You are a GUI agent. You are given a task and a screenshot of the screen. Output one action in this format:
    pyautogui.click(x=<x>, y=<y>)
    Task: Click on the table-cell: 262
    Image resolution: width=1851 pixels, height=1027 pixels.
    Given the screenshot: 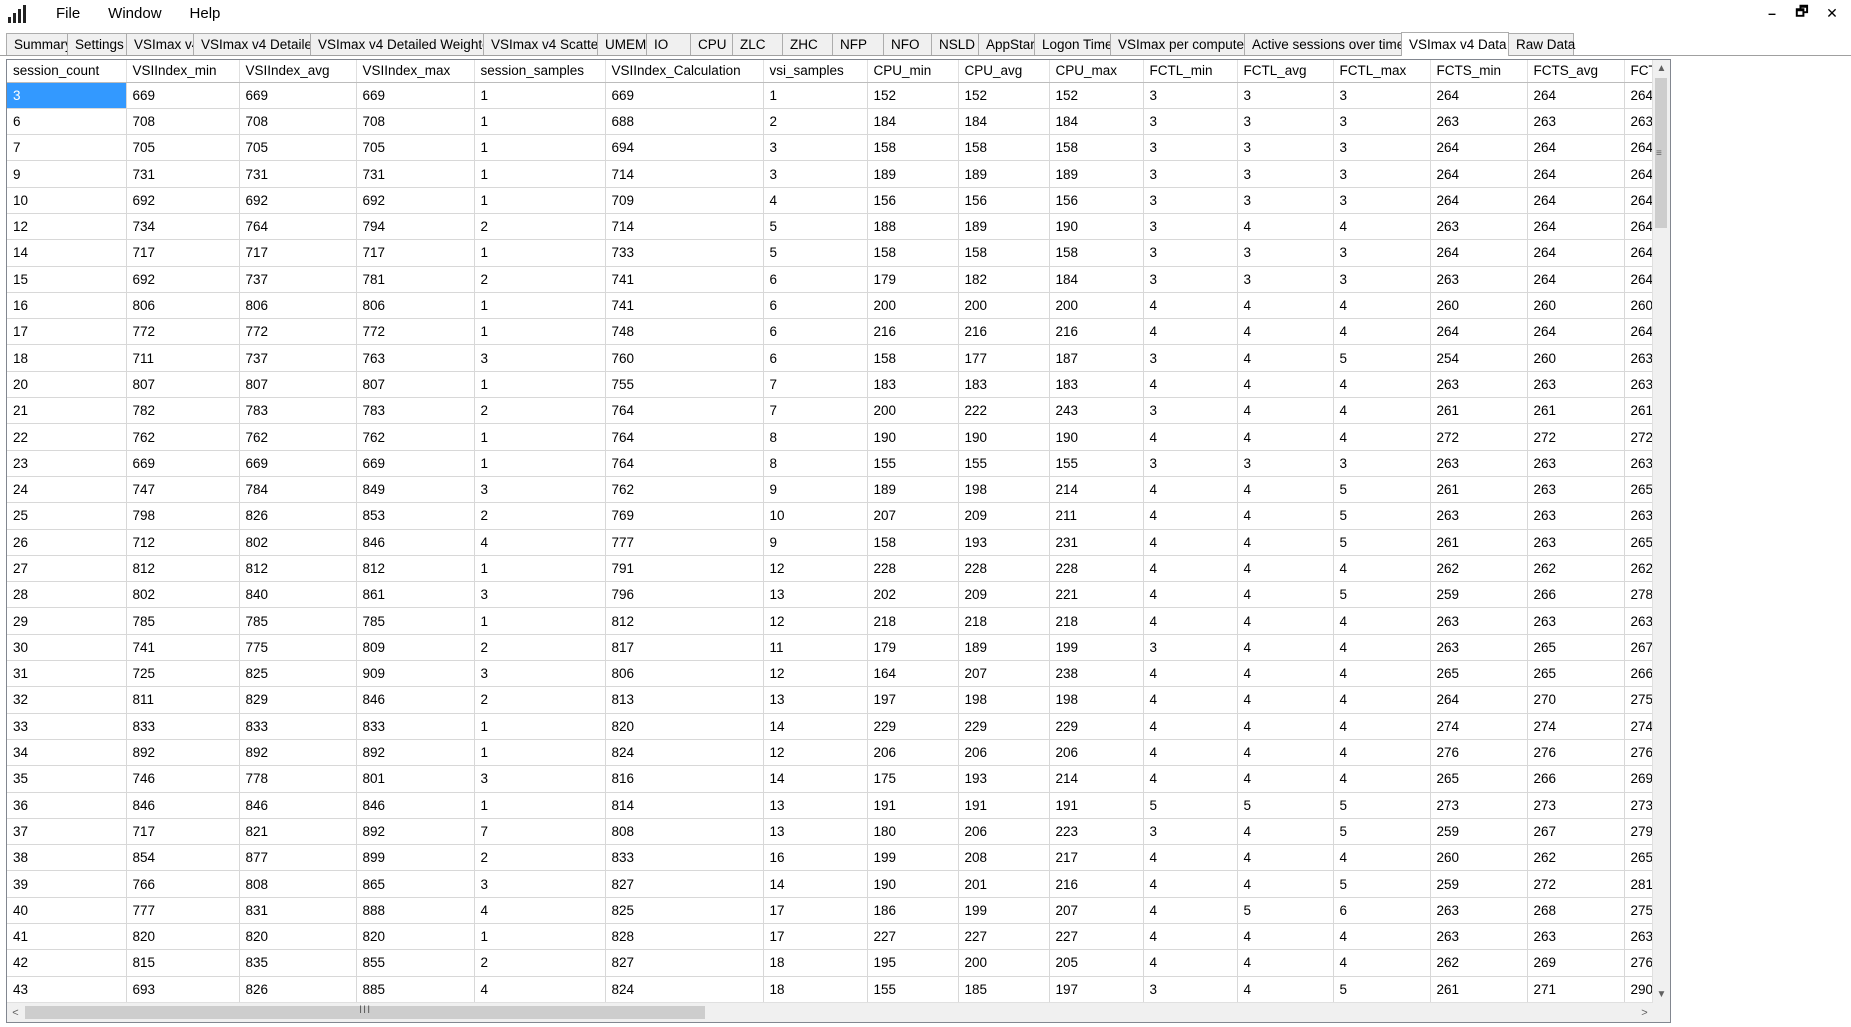 What is the action you would take?
    pyautogui.click(x=1479, y=569)
    